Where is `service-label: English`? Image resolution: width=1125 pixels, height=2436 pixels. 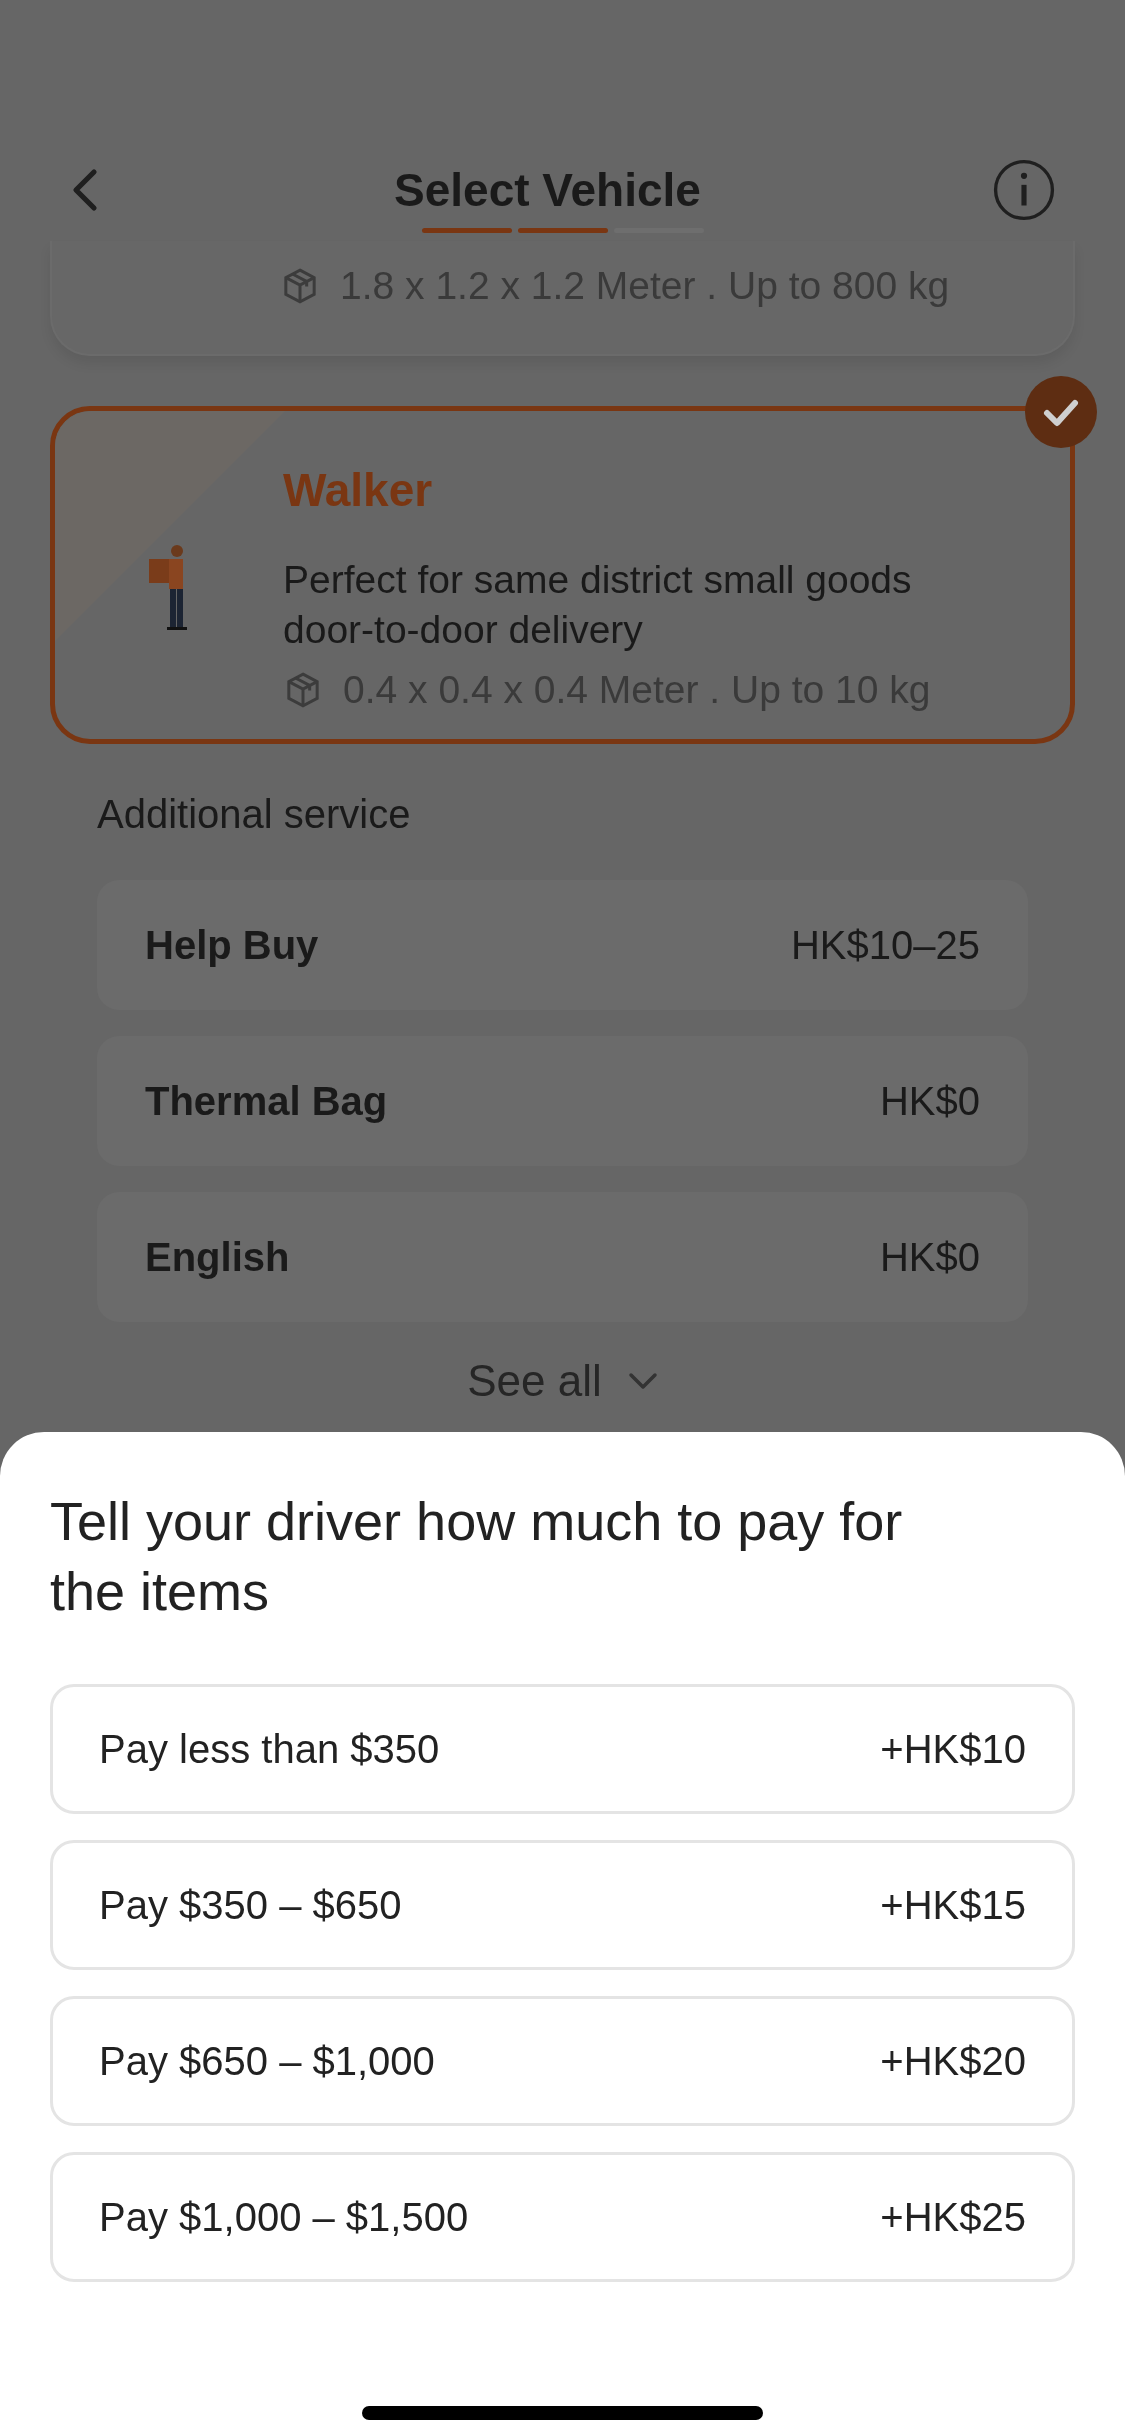 service-label: English is located at coordinates (217, 1257).